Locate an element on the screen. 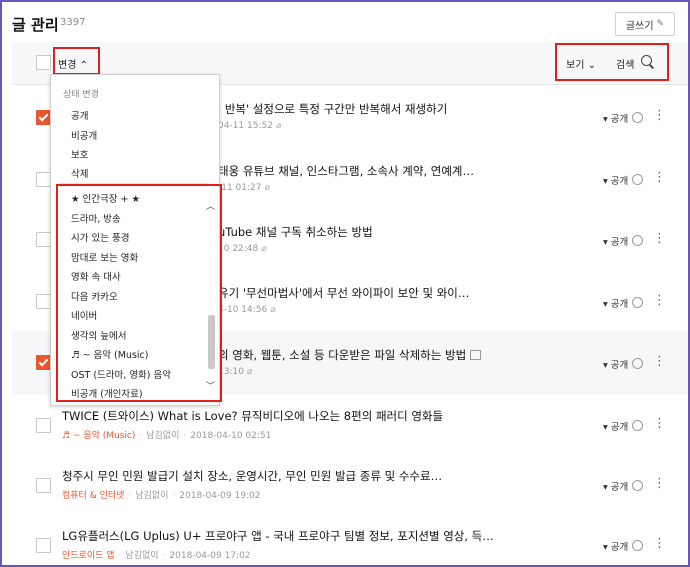 The height and width of the screenshot is (567, 690). category-item: 시가 있는 풍경 is located at coordinates (100, 237).